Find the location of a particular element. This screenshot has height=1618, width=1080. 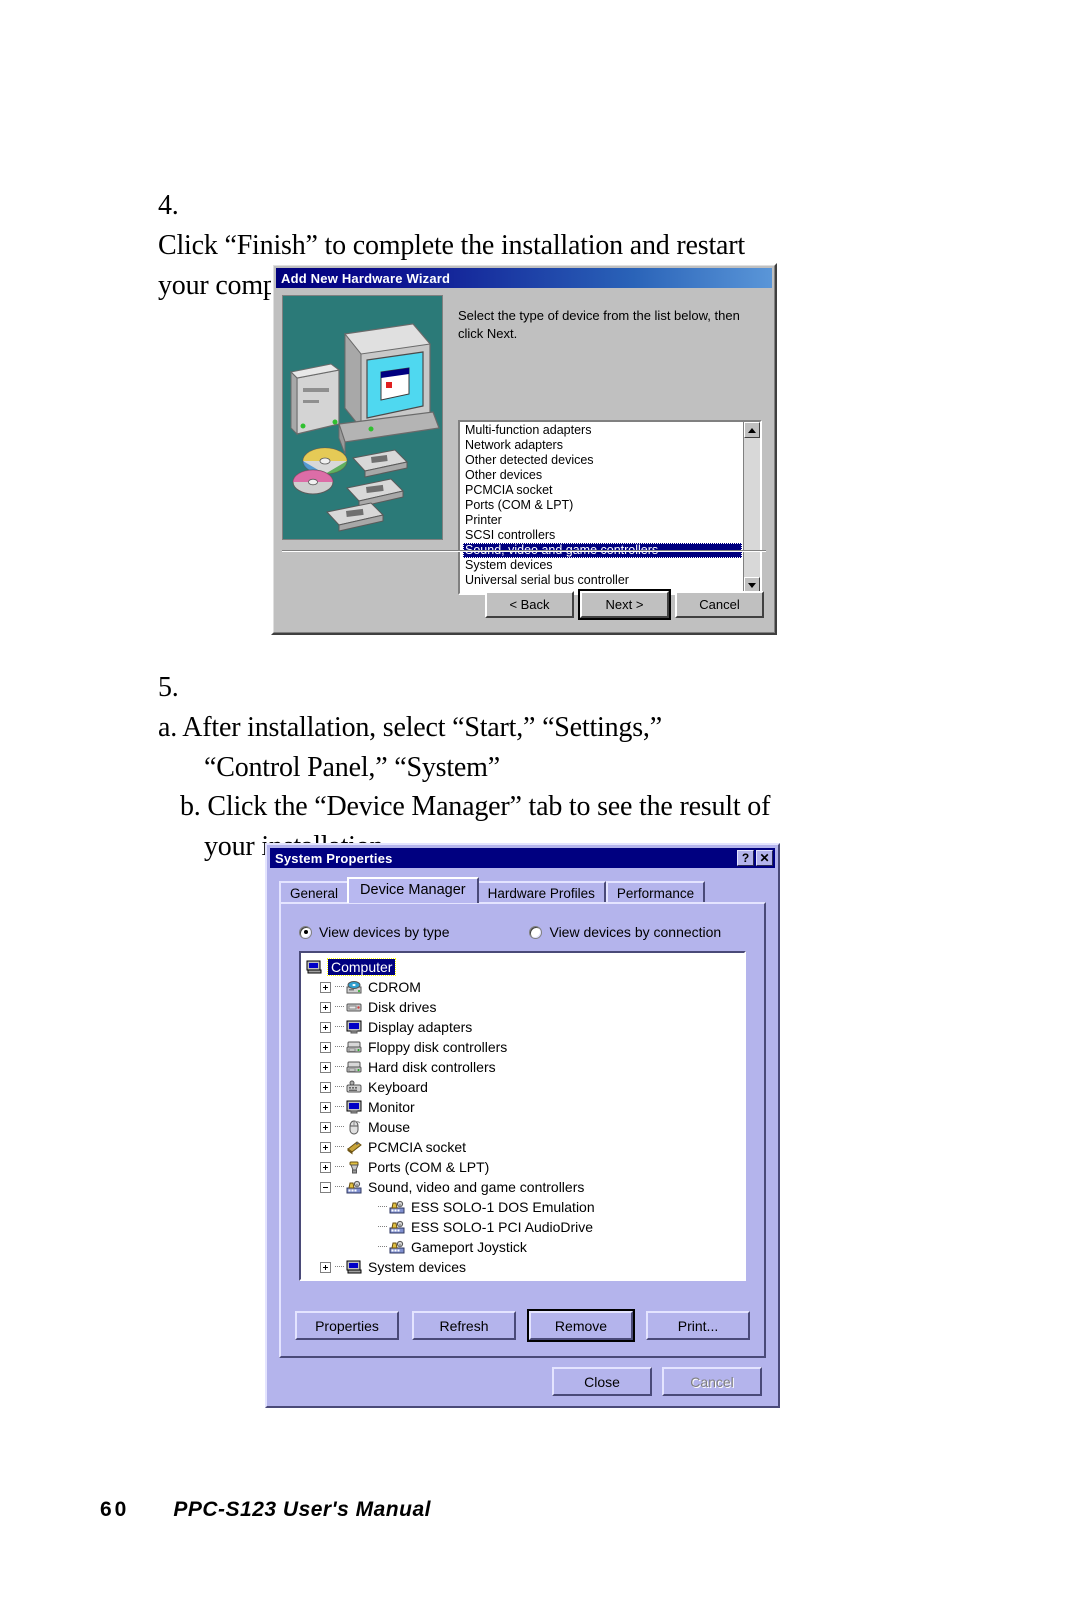

list-item: SCSI controllers is located at coordinates (603, 535).